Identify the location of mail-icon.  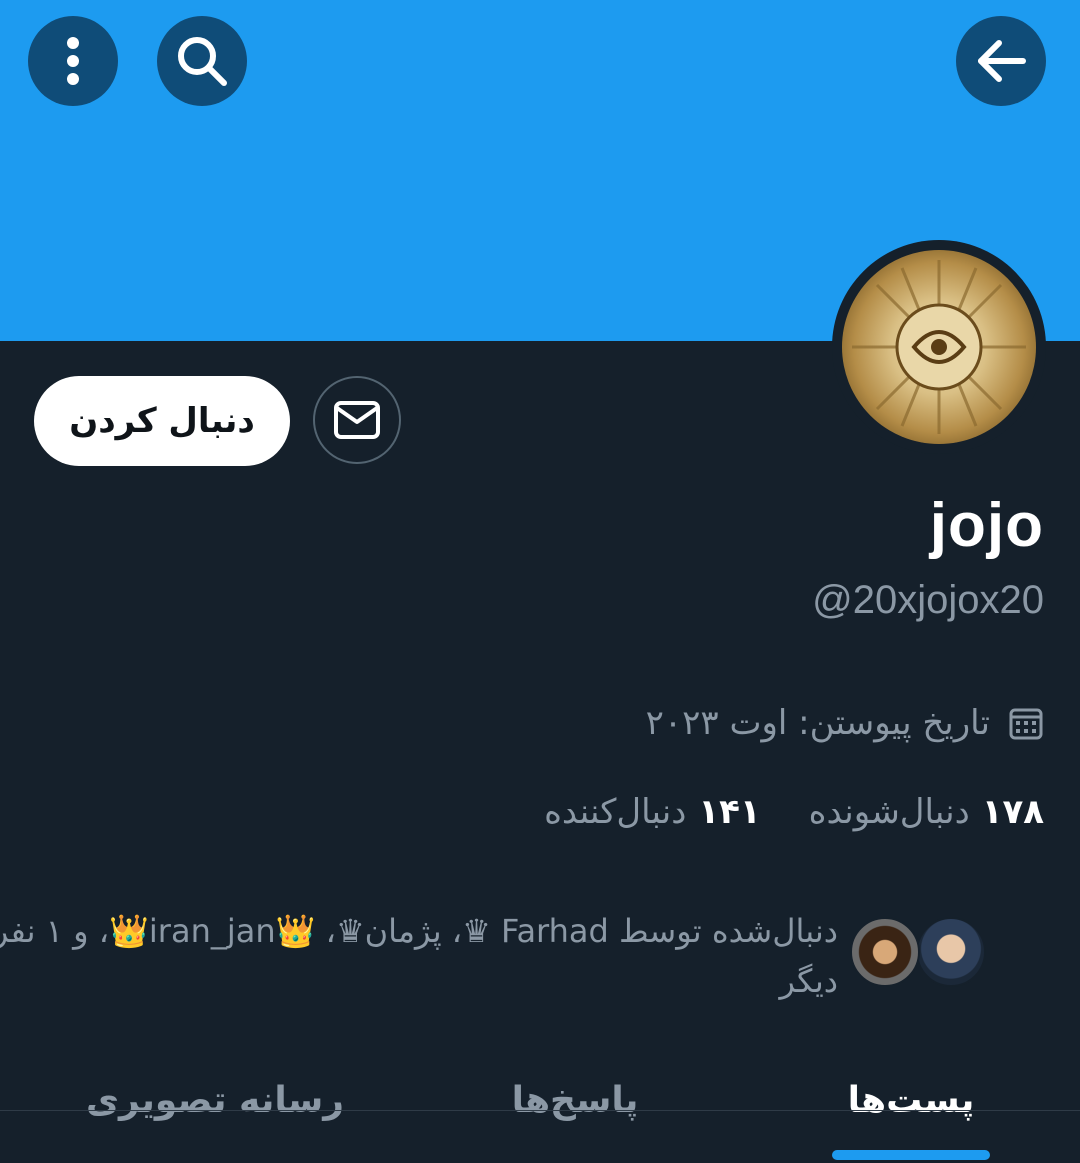
(357, 420).